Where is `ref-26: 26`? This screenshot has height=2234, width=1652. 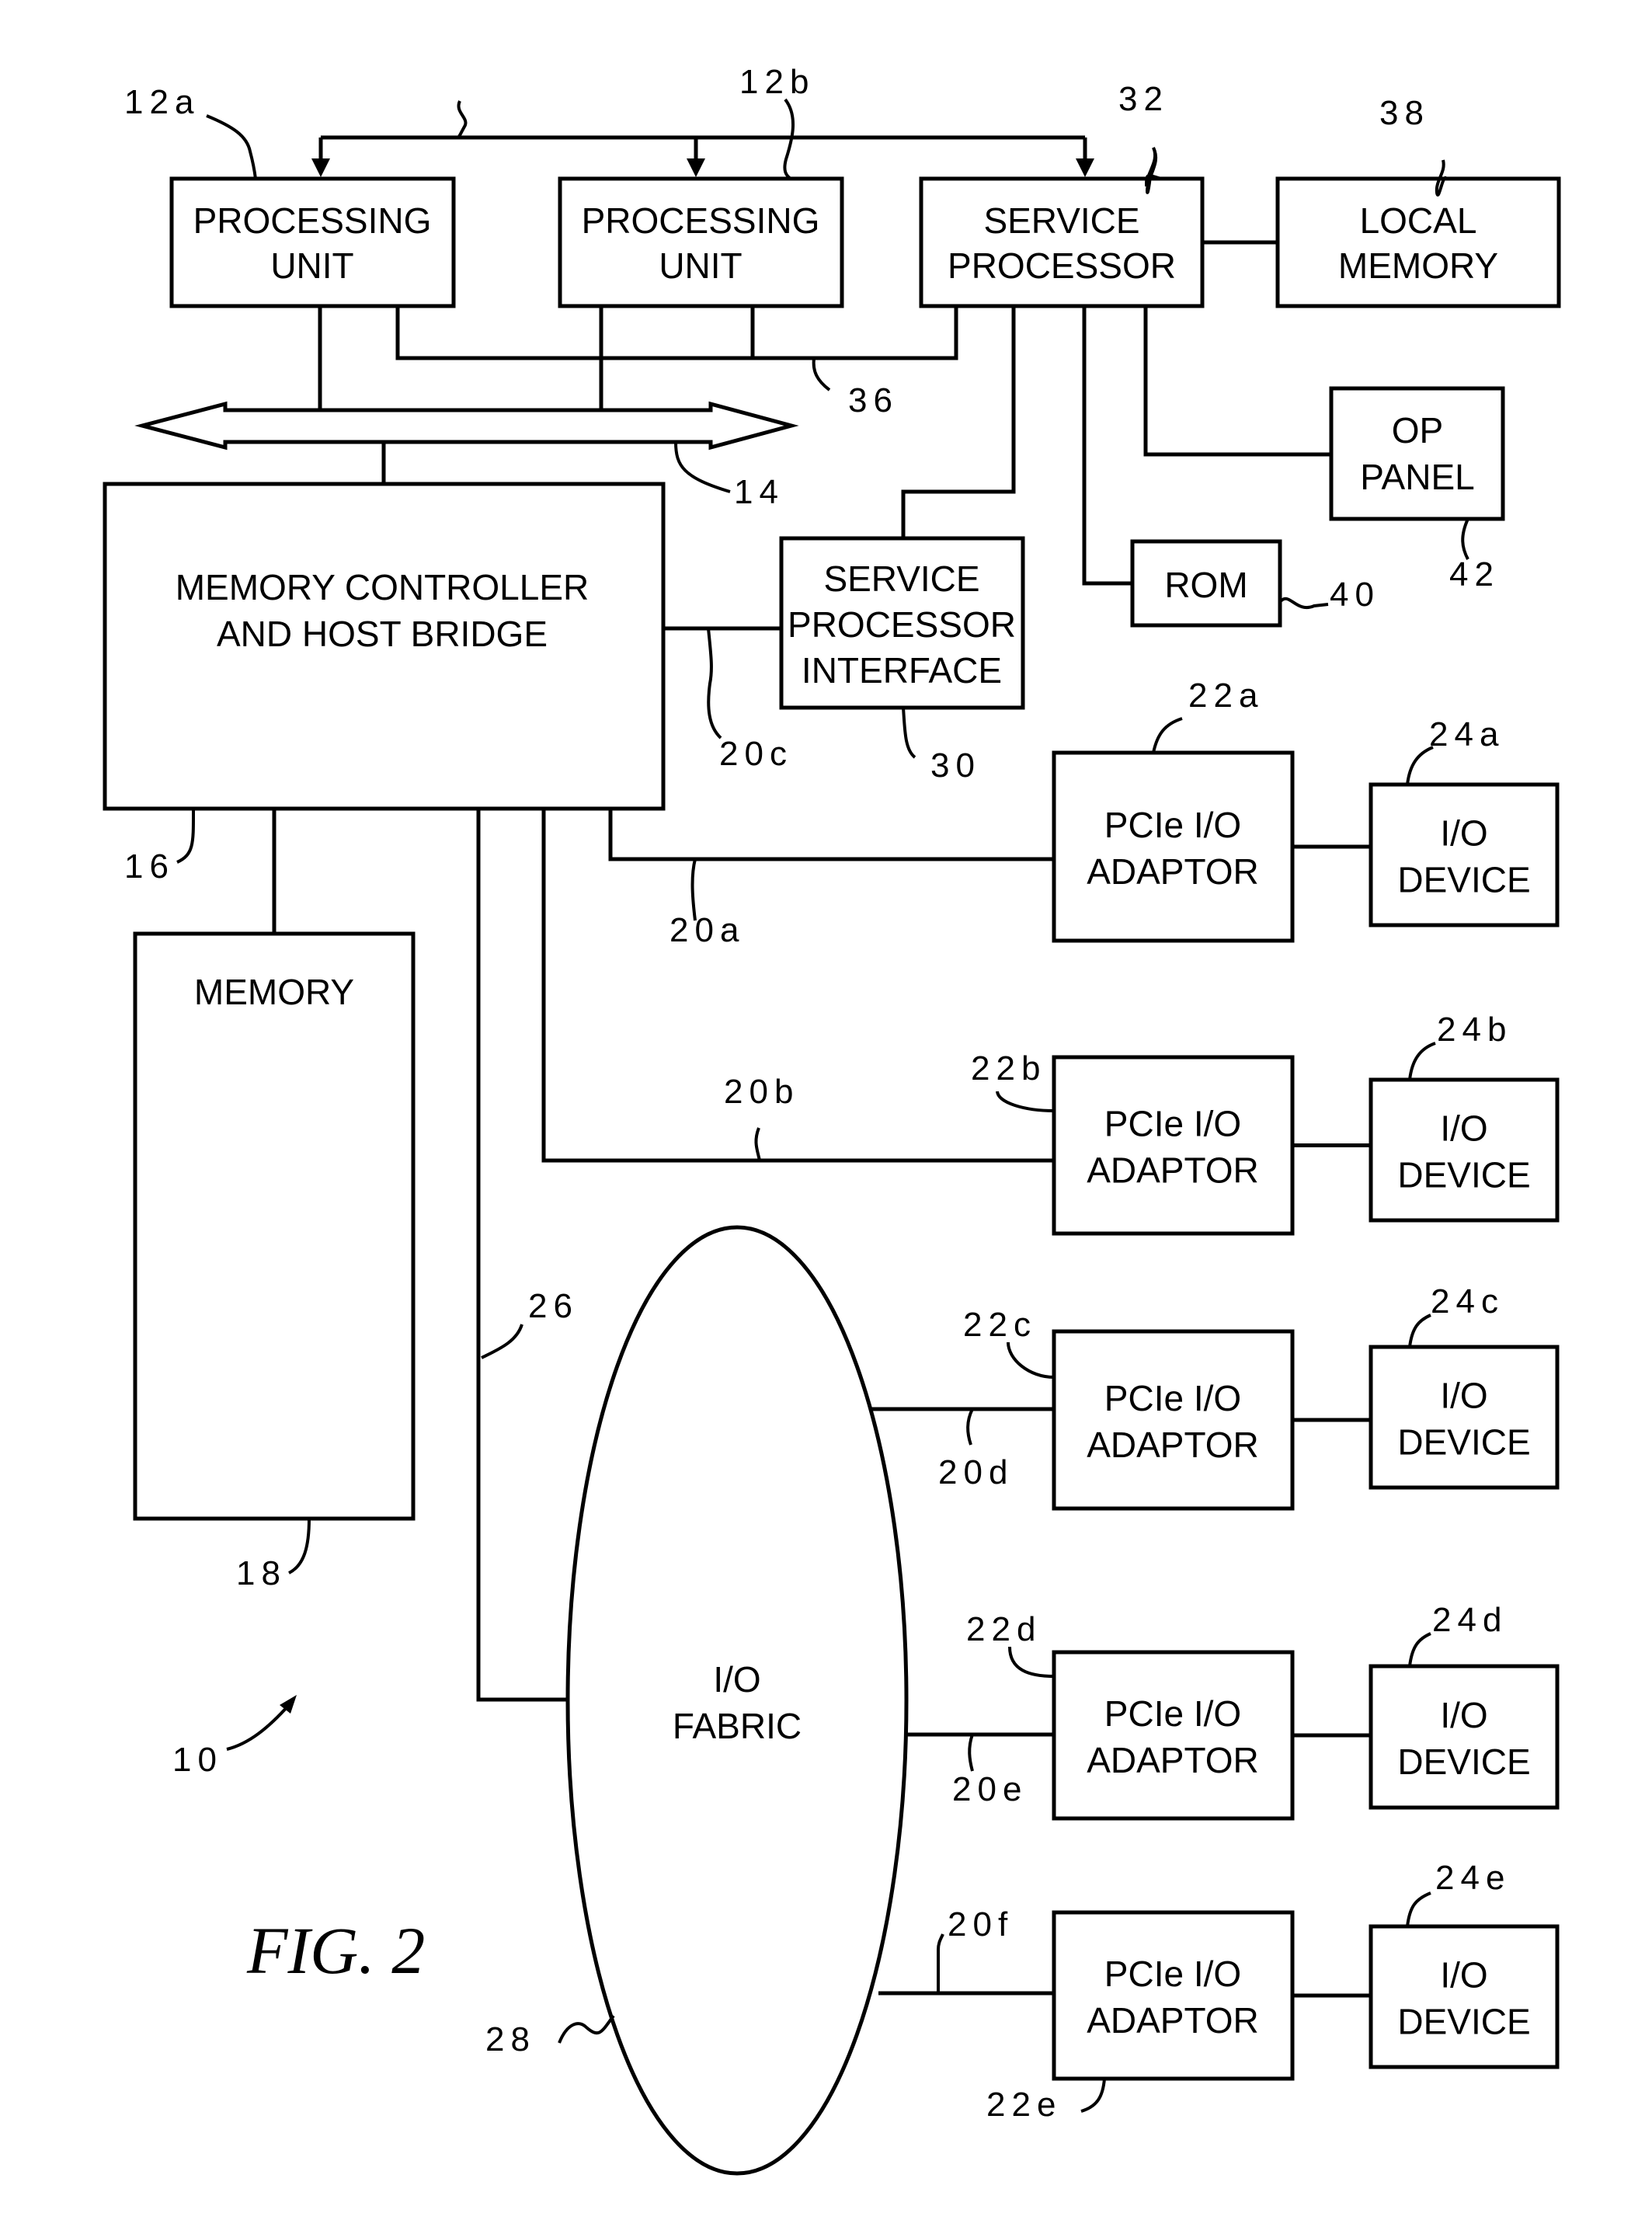 ref-26: 26 is located at coordinates (553, 1306).